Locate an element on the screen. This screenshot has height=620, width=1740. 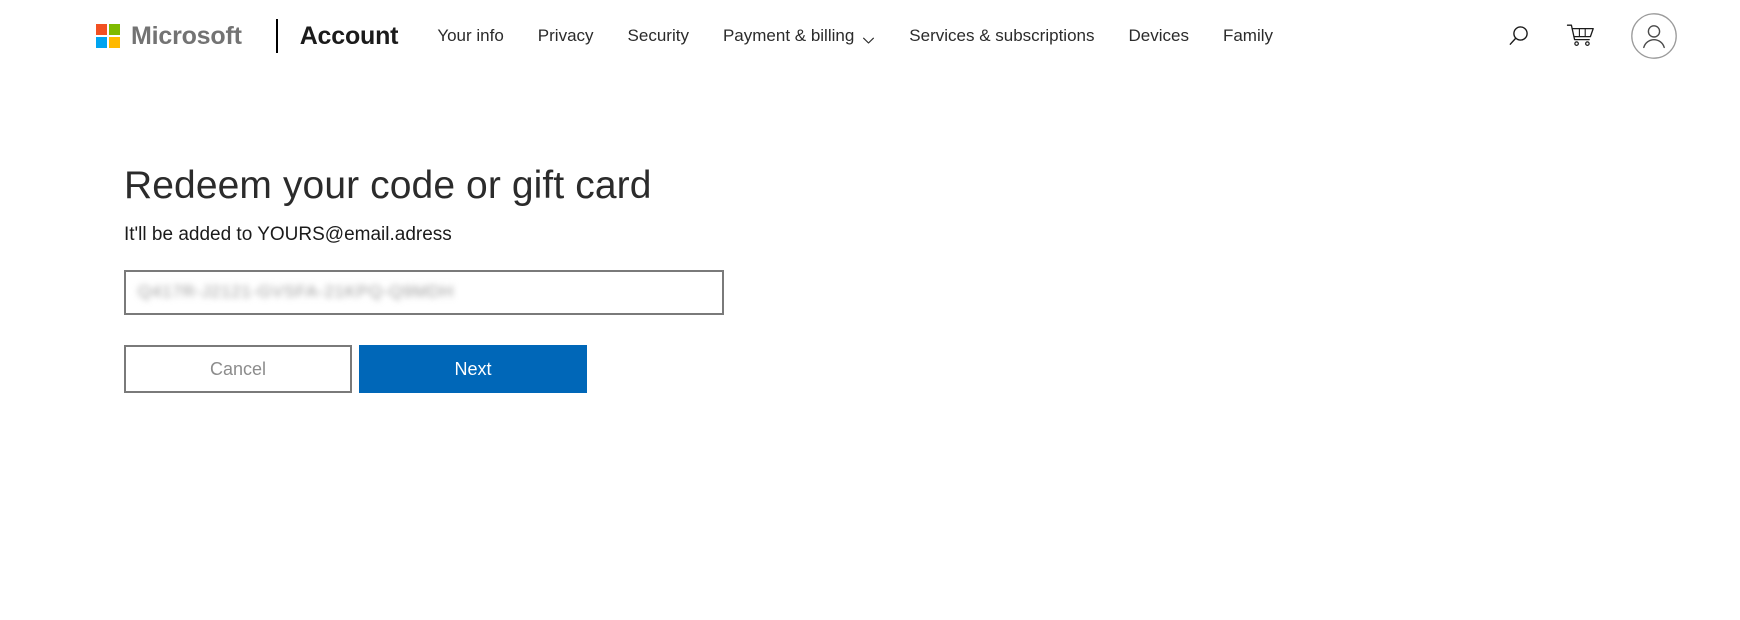
nav-item-label: Your info is located at coordinates (470, 35).